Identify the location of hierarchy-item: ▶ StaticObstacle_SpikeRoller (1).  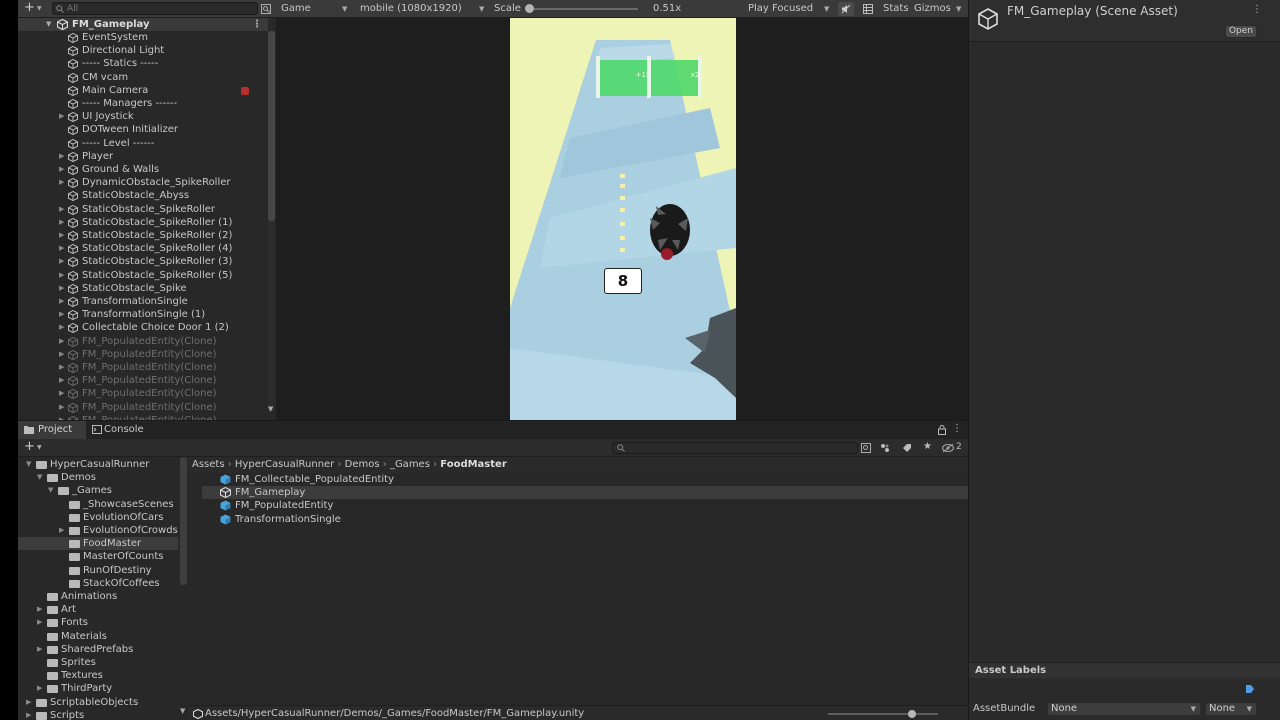
(143, 222).